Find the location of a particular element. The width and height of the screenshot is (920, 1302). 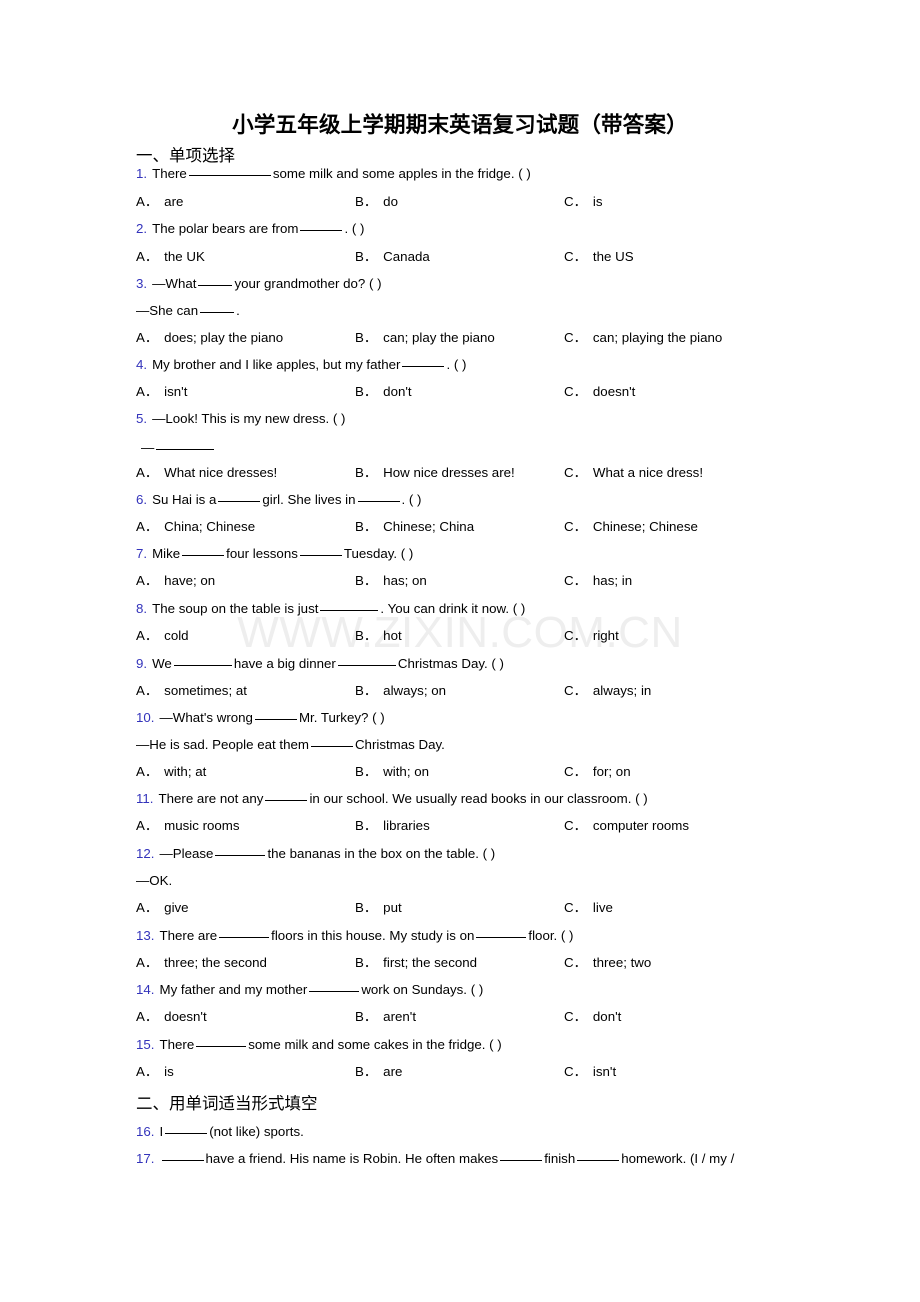

option-text: always; on is located at coordinates (414, 690).